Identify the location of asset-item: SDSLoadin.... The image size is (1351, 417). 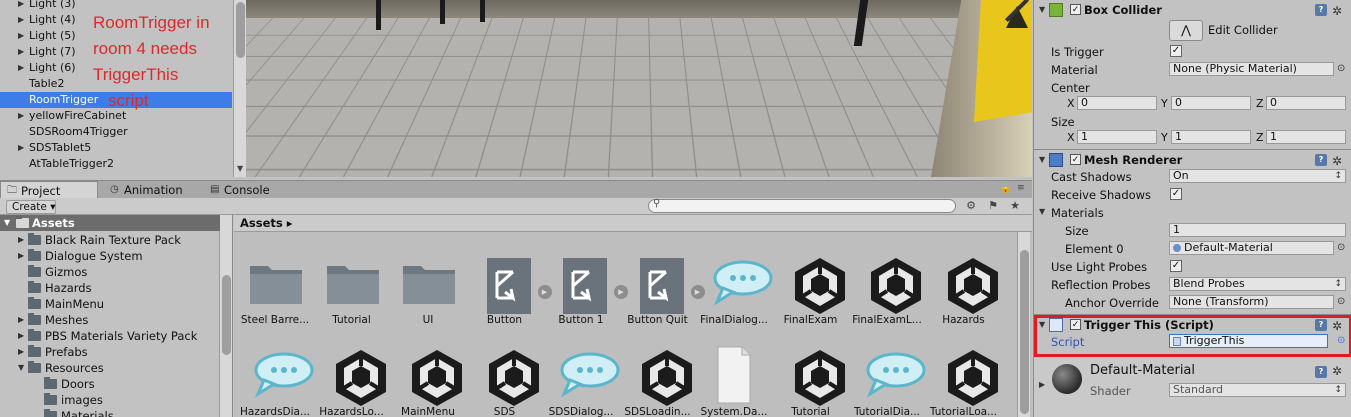
(658, 378).